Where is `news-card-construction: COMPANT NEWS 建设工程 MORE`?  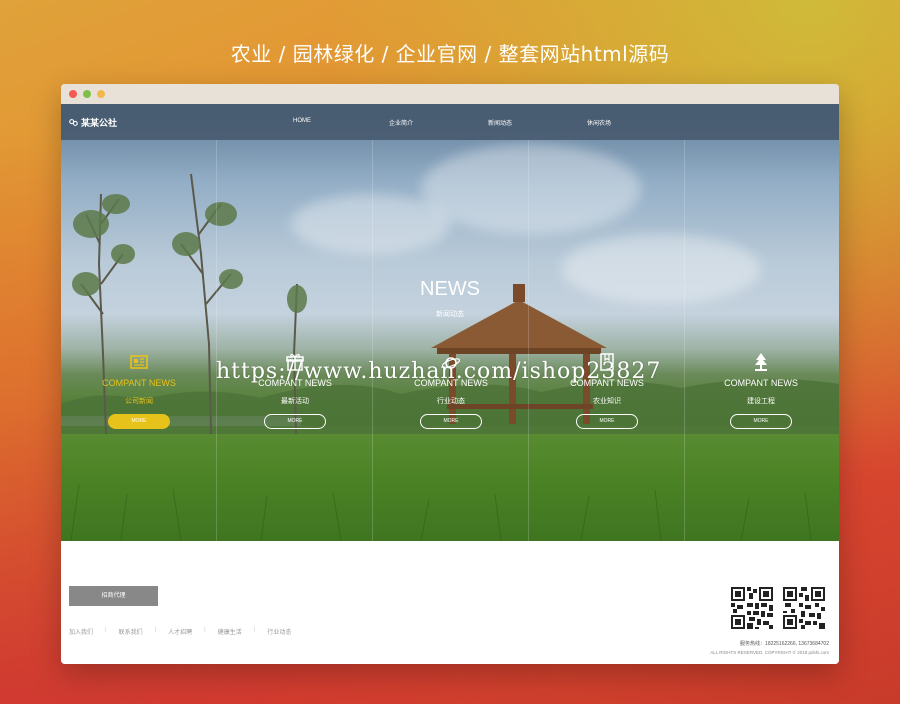 news-card-construction: COMPANT NEWS 建设工程 MORE is located at coordinates (761, 389).